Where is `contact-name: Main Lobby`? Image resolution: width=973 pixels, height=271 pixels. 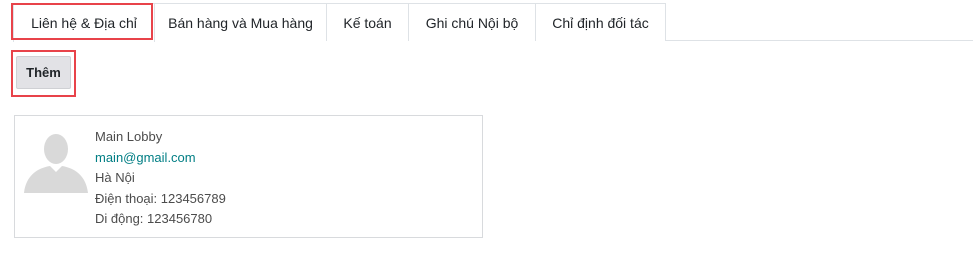
contact-name: Main Lobby is located at coordinates (129, 136).